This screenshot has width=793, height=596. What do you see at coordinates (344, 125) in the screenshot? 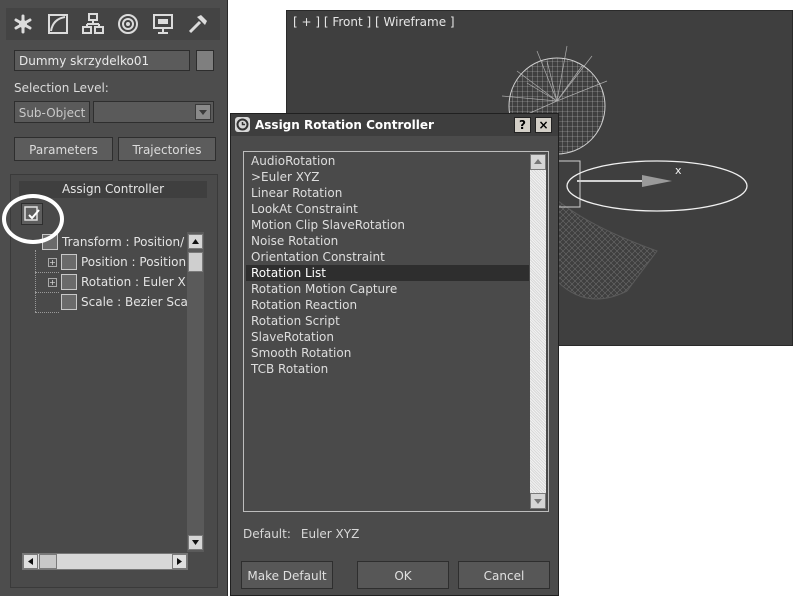
I see `dialog-title: Assign Rotation Controller` at bounding box center [344, 125].